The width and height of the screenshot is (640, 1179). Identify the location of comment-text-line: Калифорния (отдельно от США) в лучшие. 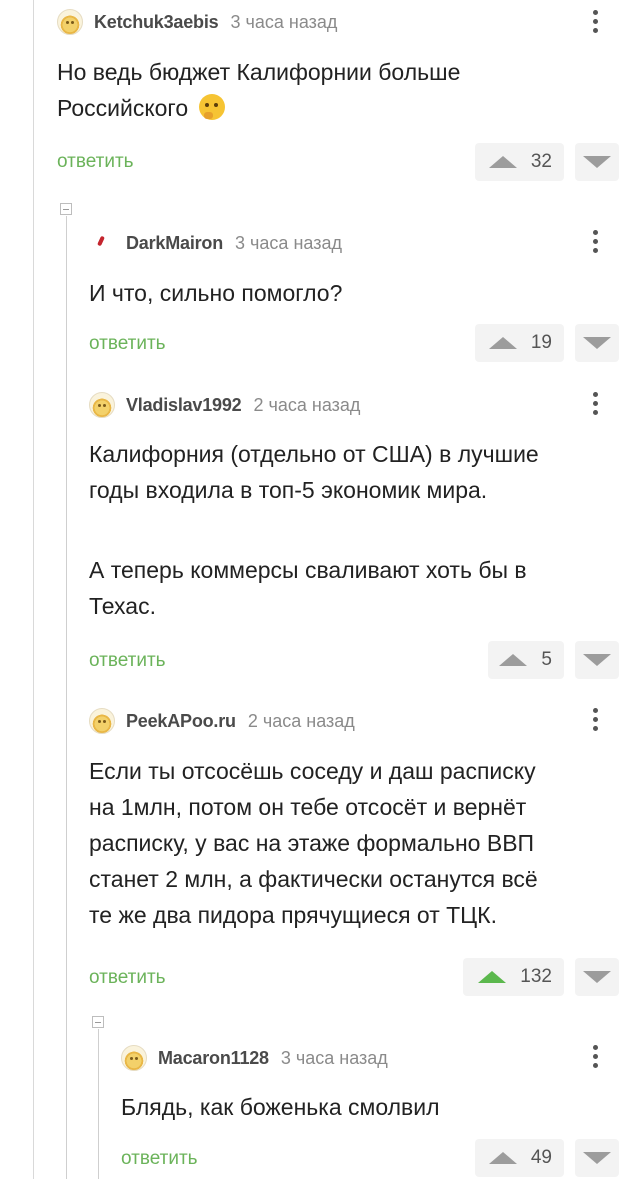
(314, 454).